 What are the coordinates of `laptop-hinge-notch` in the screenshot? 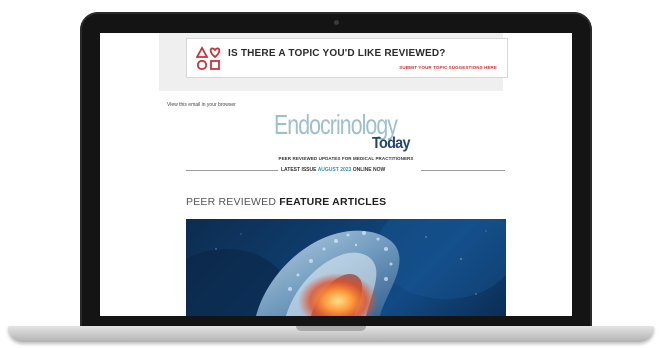 It's located at (331, 328).